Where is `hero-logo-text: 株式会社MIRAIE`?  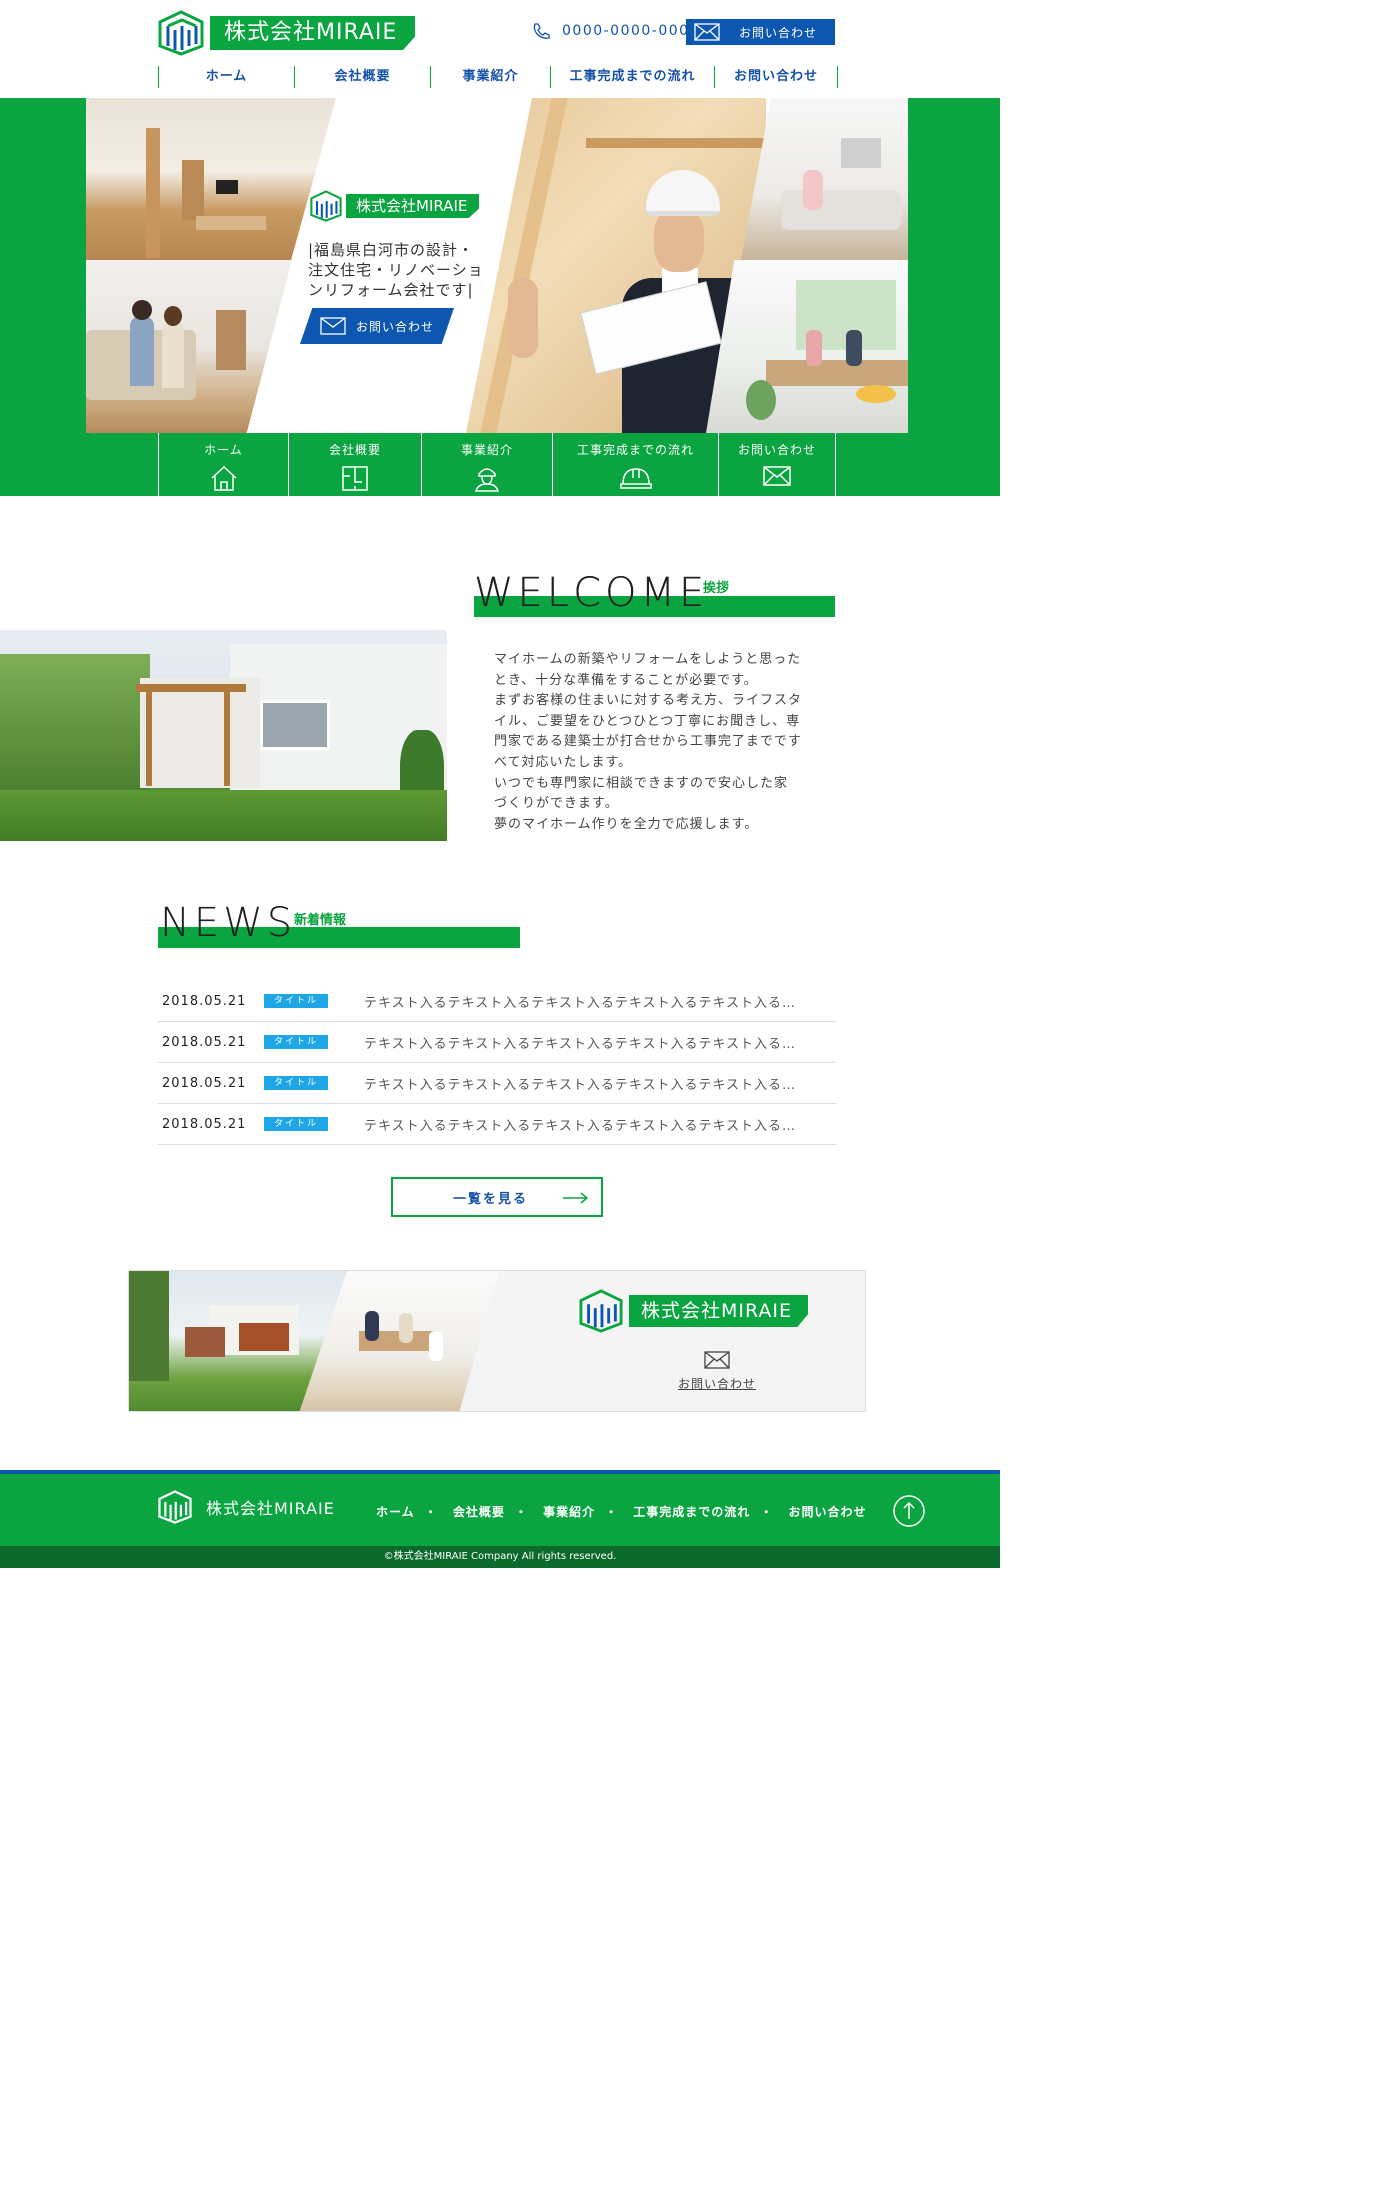 hero-logo-text: 株式会社MIRAIE is located at coordinates (413, 206).